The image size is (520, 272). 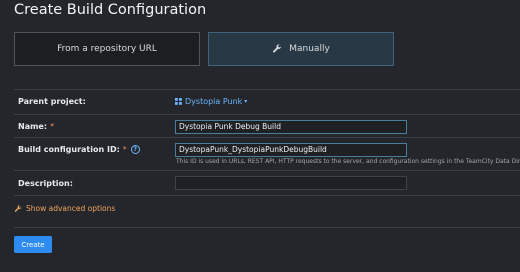 I want to click on show-advanced-options-label: Show advanced options, so click(x=71, y=208).